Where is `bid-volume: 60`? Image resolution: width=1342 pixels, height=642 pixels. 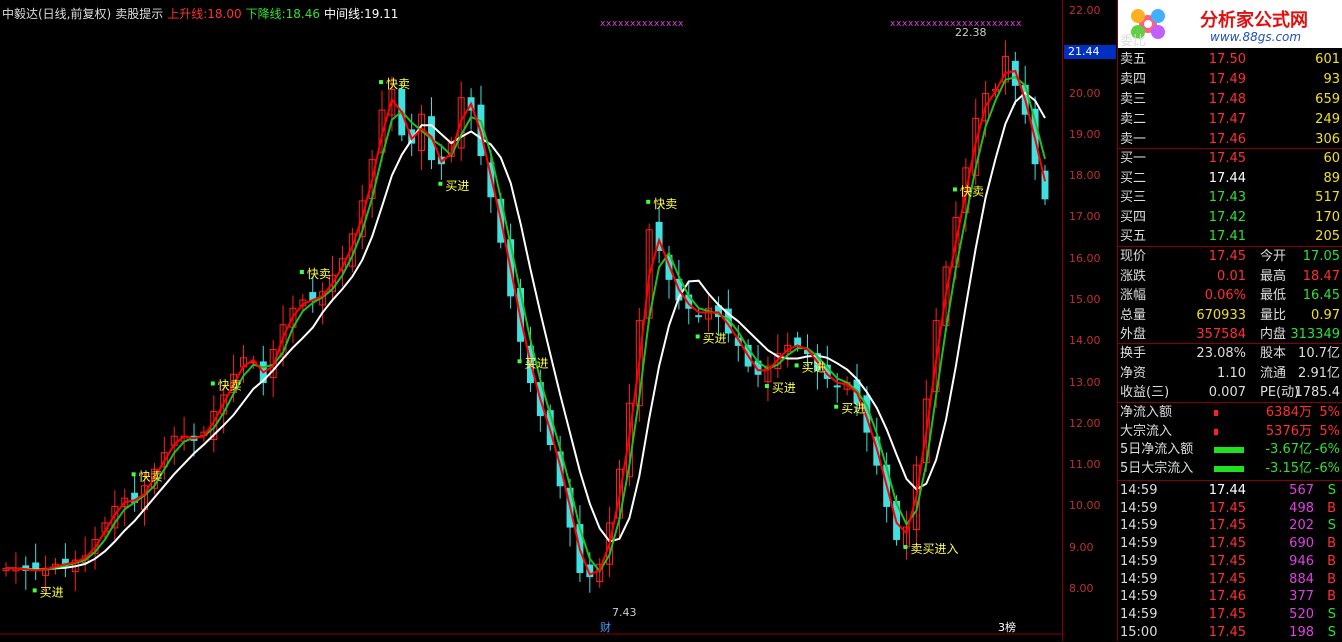 bid-volume: 60 is located at coordinates (1331, 158).